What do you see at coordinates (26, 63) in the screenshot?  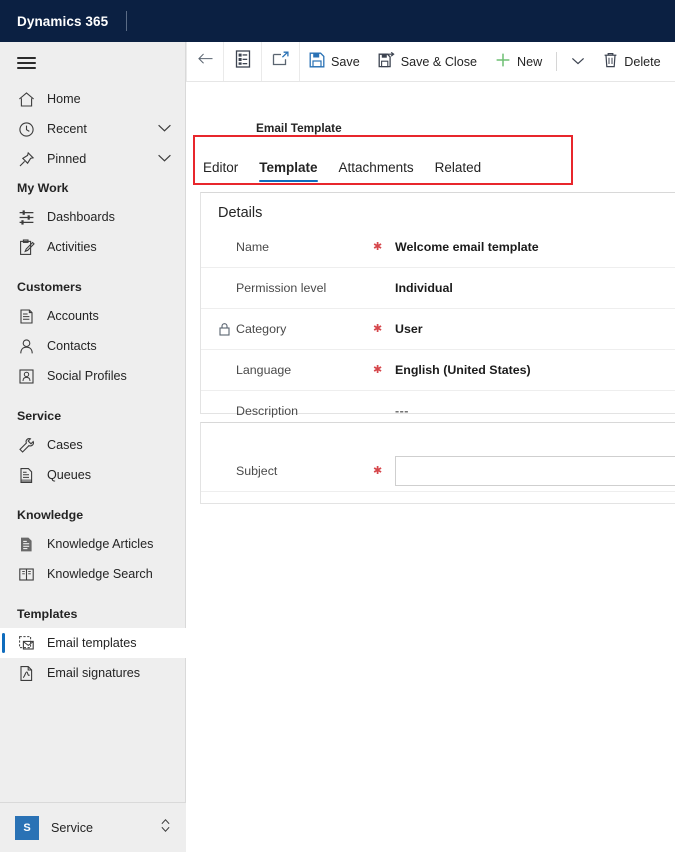 I see `hamburger-icon` at bounding box center [26, 63].